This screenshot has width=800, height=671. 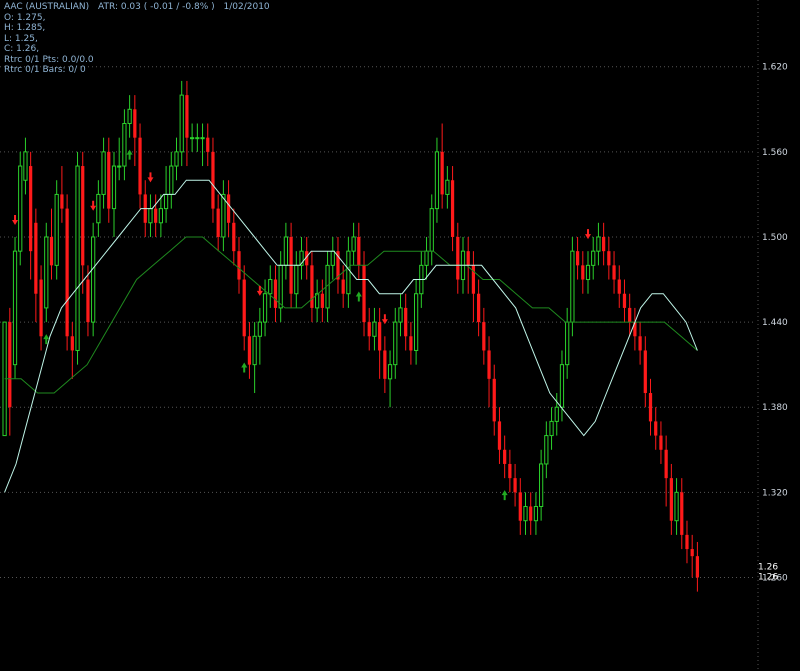 I want to click on down-arrow-icon, so click(x=93, y=205).